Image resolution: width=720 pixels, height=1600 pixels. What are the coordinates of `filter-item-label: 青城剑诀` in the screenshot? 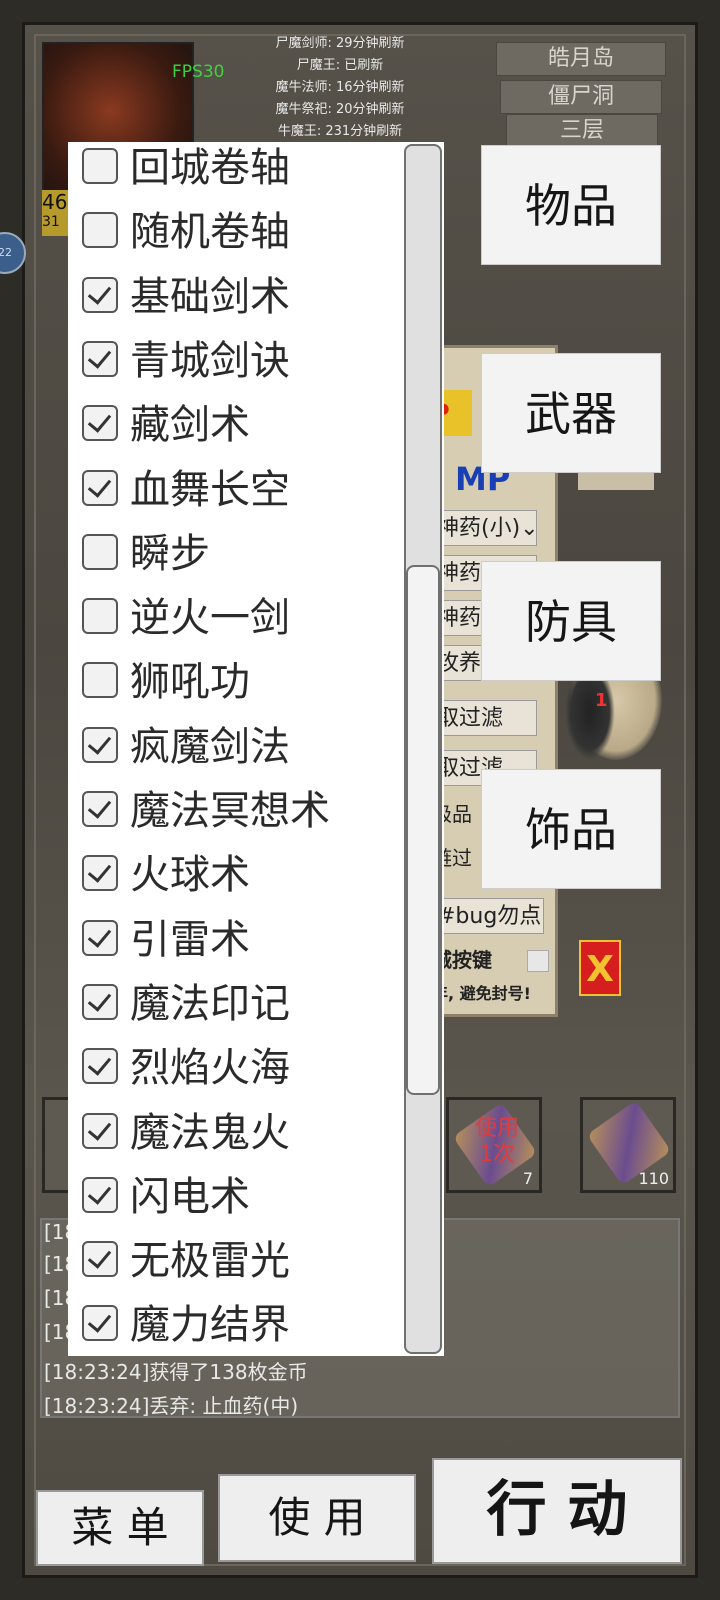 It's located at (210, 360).